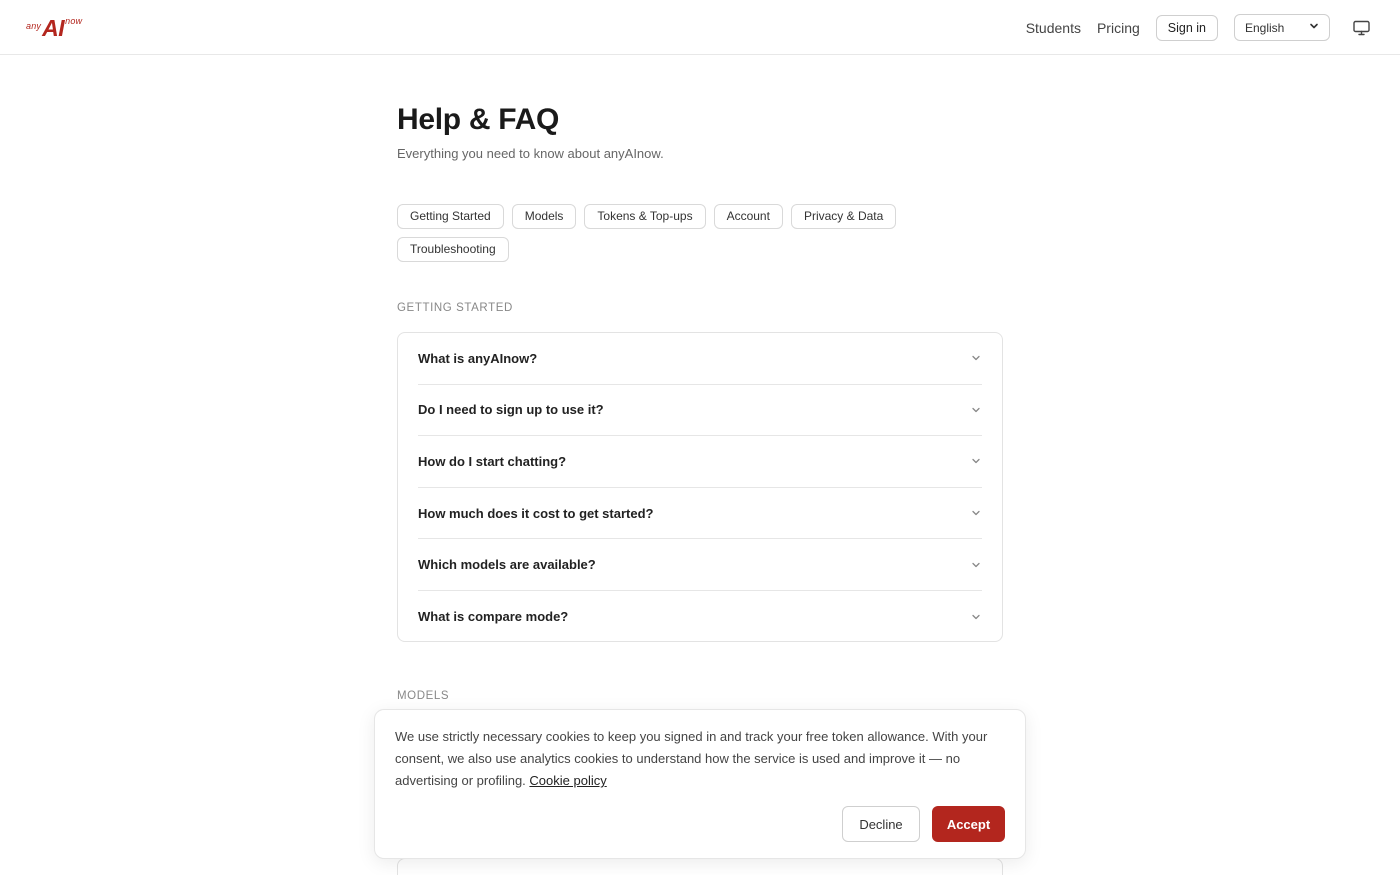 The height and width of the screenshot is (875, 1400). I want to click on anyainow-logo: any AI now, so click(54, 27).